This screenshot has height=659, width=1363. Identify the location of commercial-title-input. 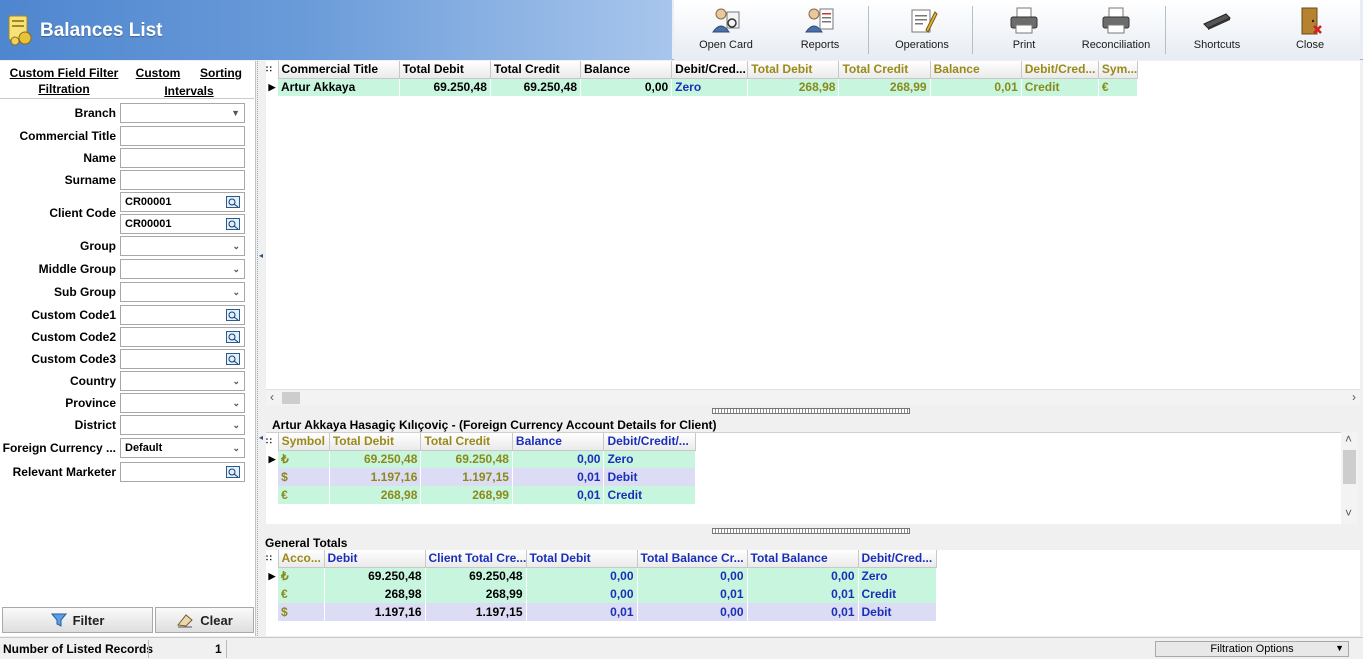
(182, 136).